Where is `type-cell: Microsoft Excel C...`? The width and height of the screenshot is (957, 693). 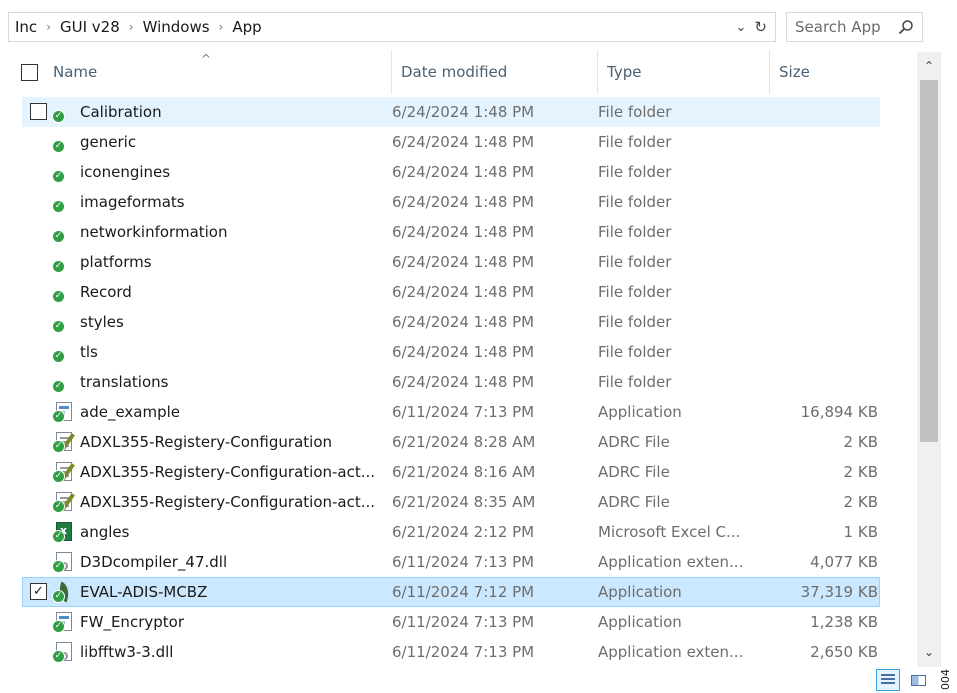 type-cell: Microsoft Excel C... is located at coordinates (669, 532).